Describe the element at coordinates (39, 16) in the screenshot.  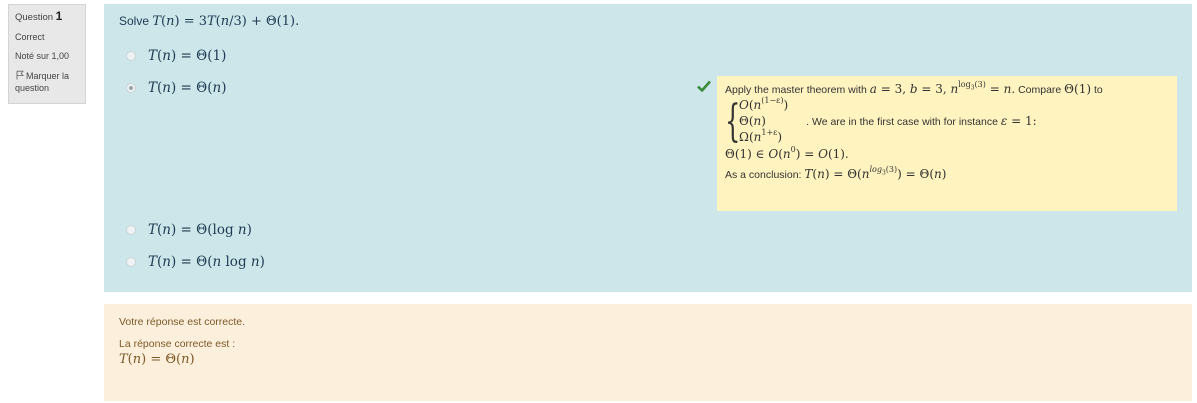
I see `question-number: Question 1` at that location.